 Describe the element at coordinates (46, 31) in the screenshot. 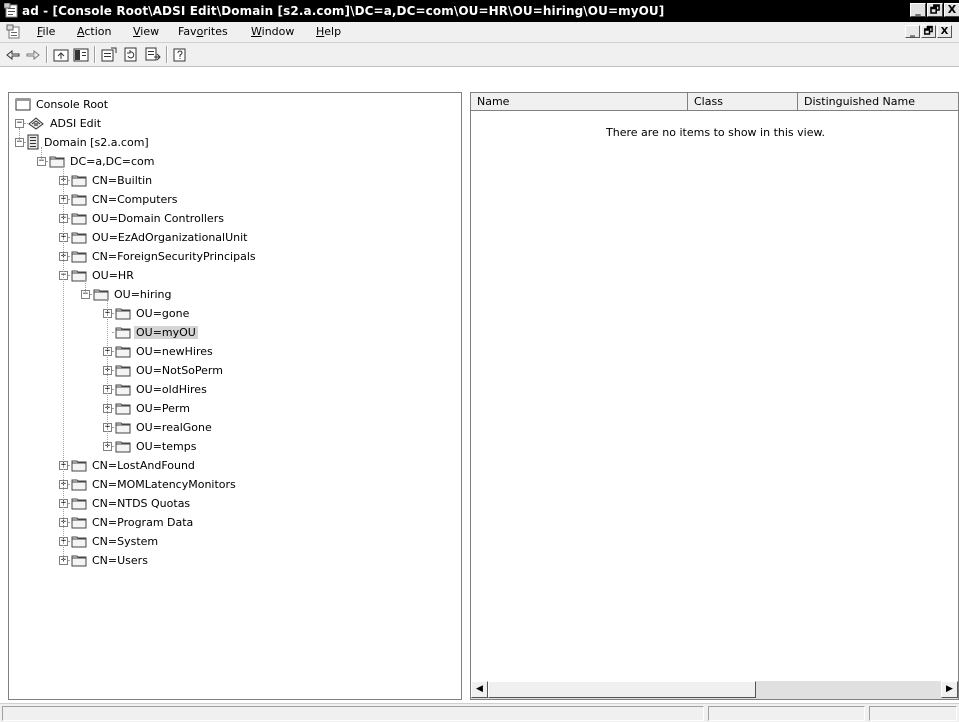

I see `menu-file: File` at that location.